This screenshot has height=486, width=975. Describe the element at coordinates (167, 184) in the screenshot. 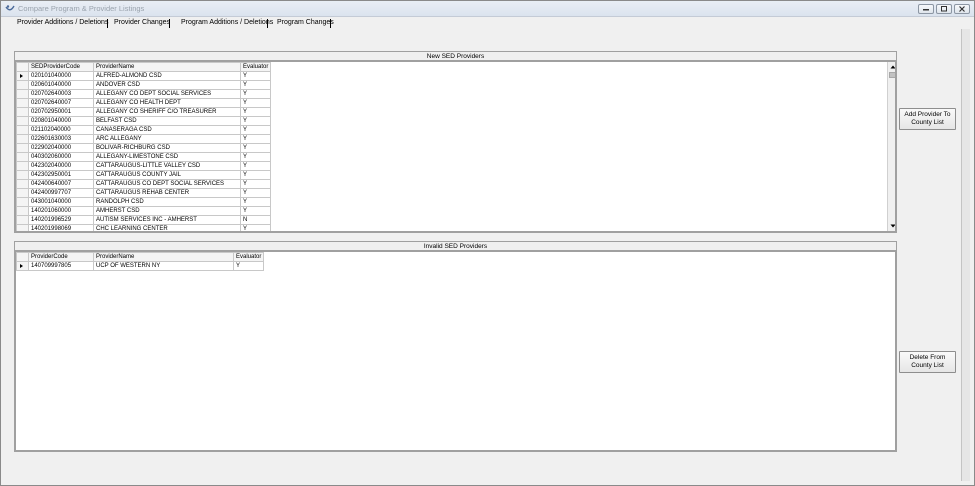

I see `cell-provider-name: CATTARAUGUS CO DEPT SOCIAL SERVICES` at that location.